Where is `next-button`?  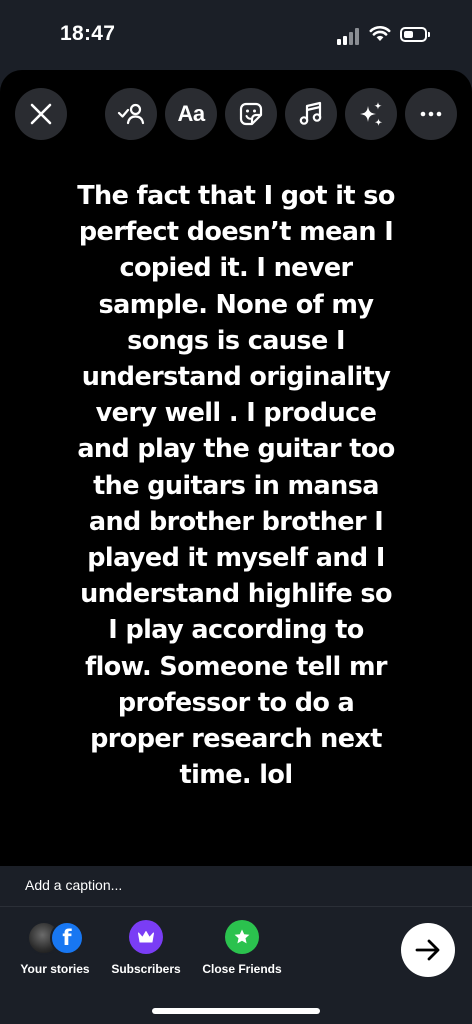
next-button is located at coordinates (428, 950).